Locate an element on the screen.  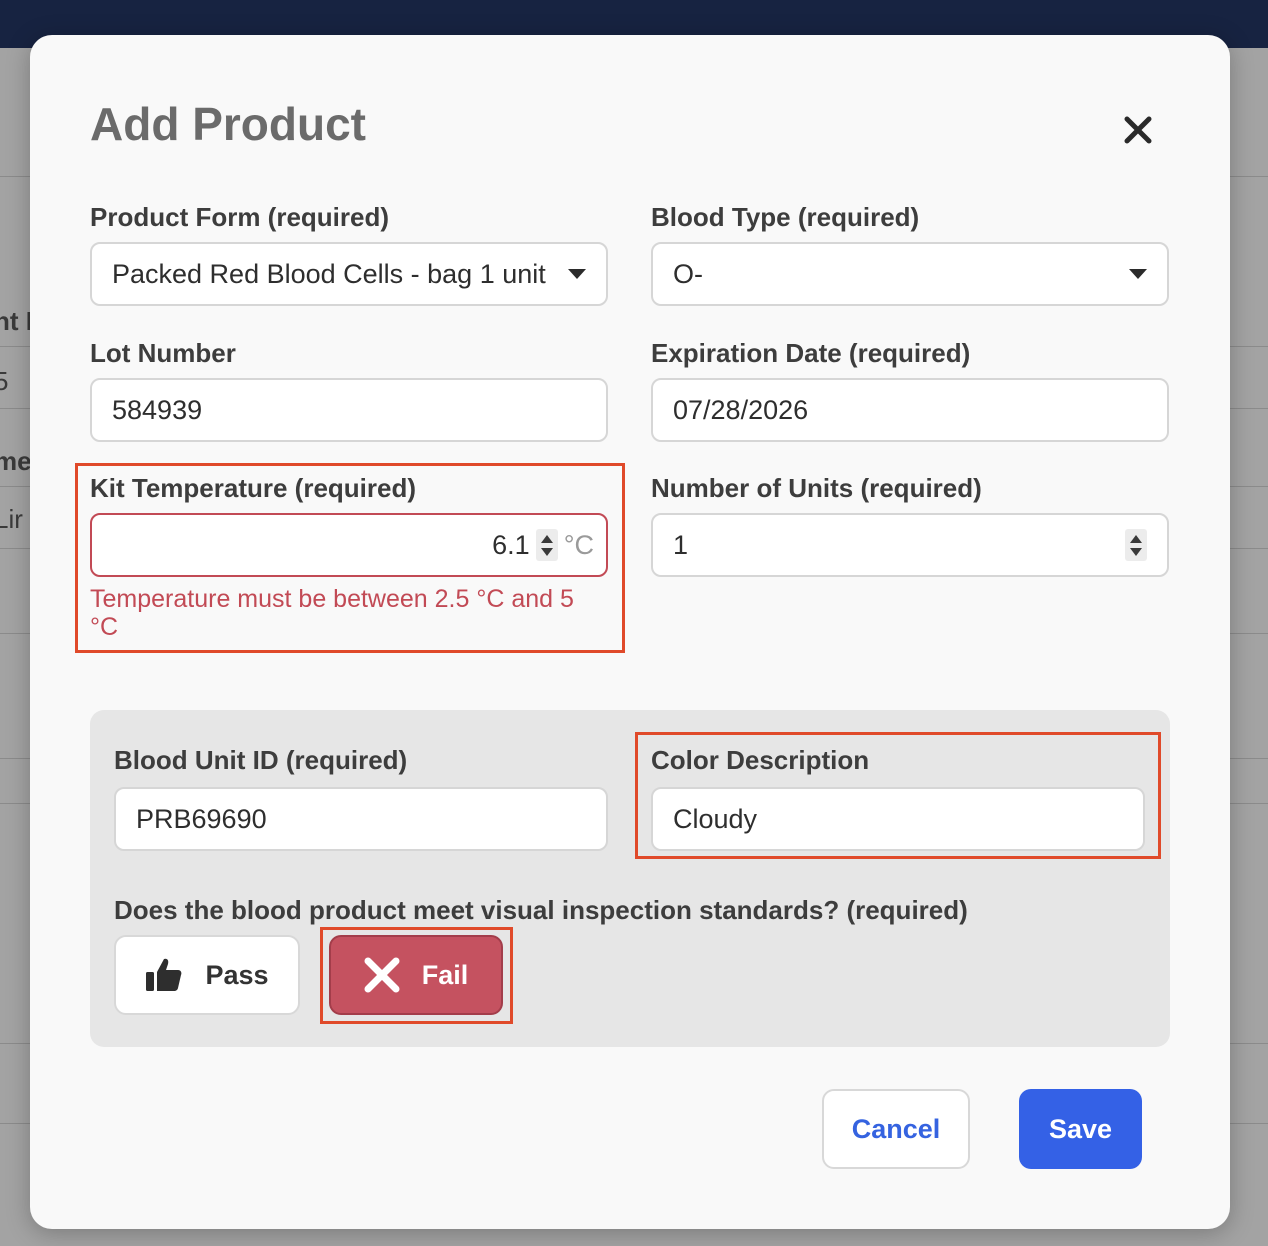
temperature-stepper is located at coordinates (546, 545).